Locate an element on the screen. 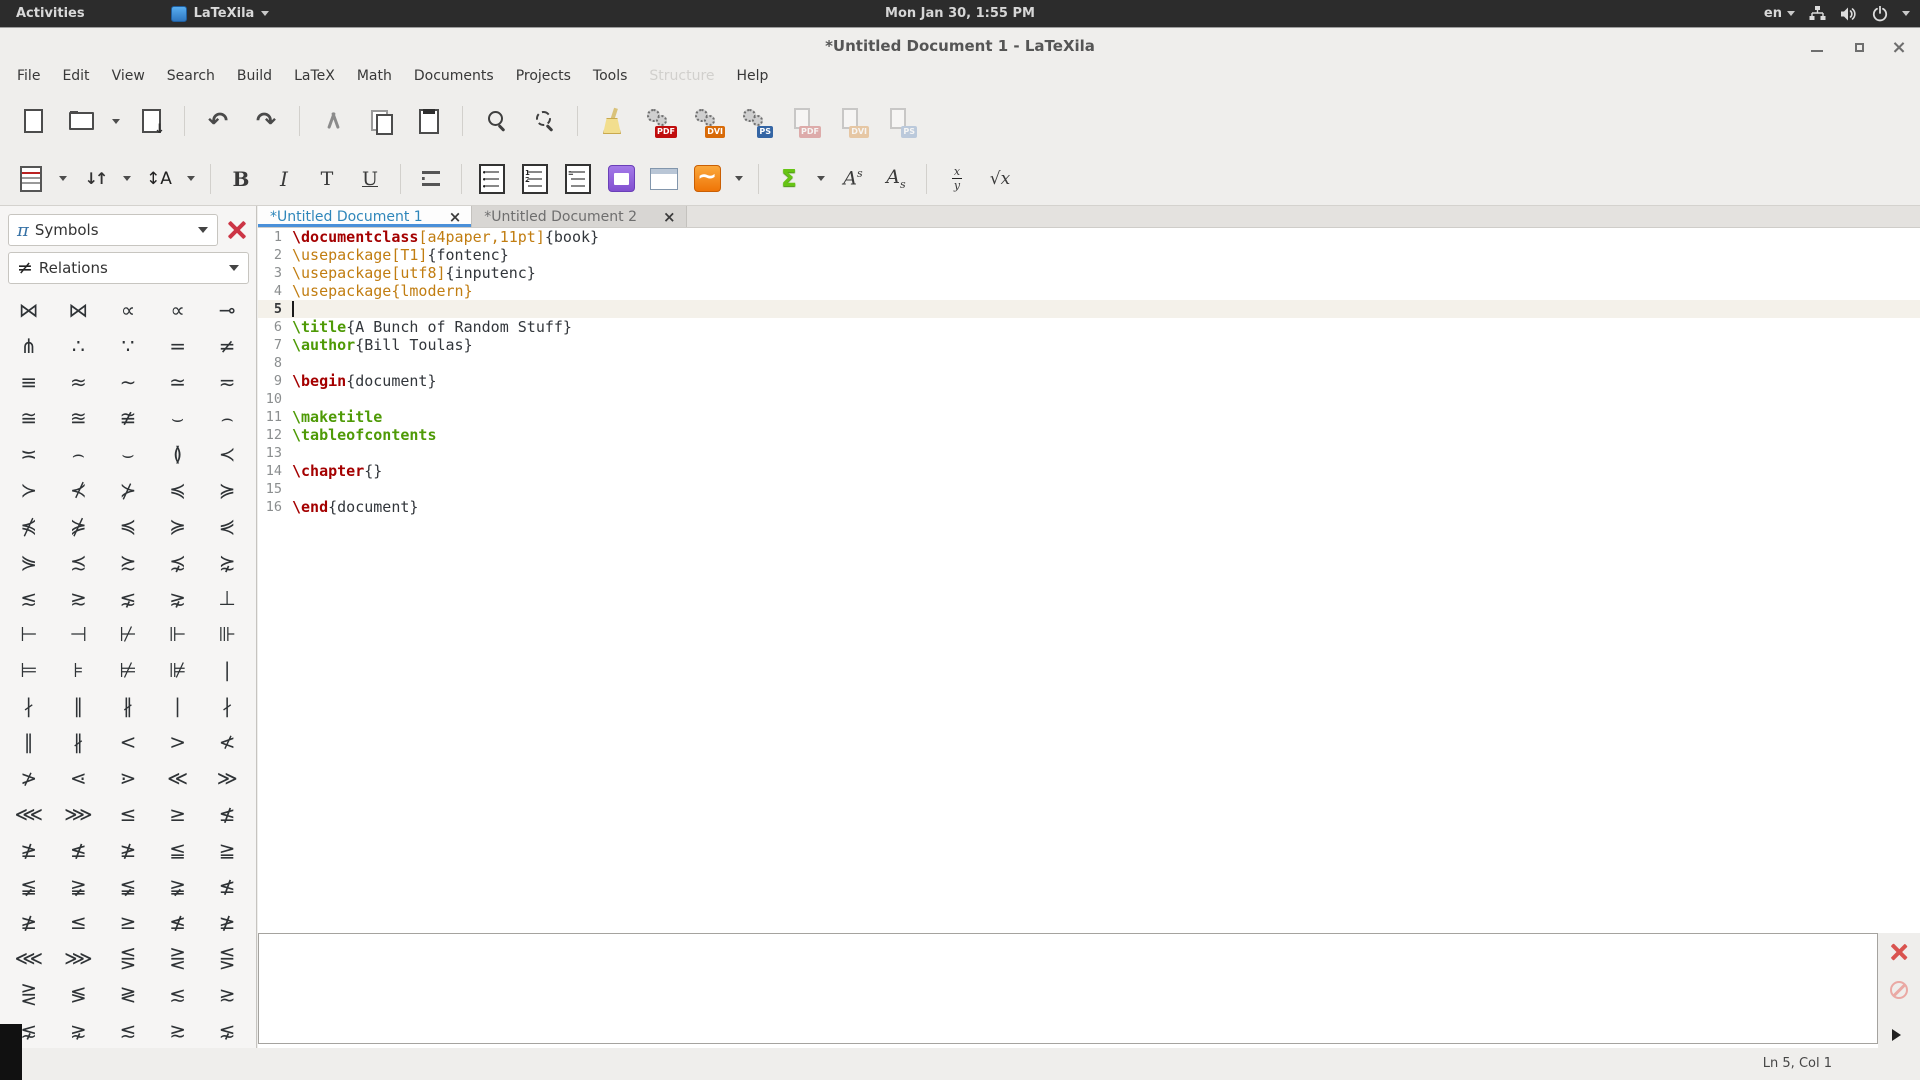 This screenshot has height=1080, width=1920. symbol-cell: ⋟ is located at coordinates (29, 562).